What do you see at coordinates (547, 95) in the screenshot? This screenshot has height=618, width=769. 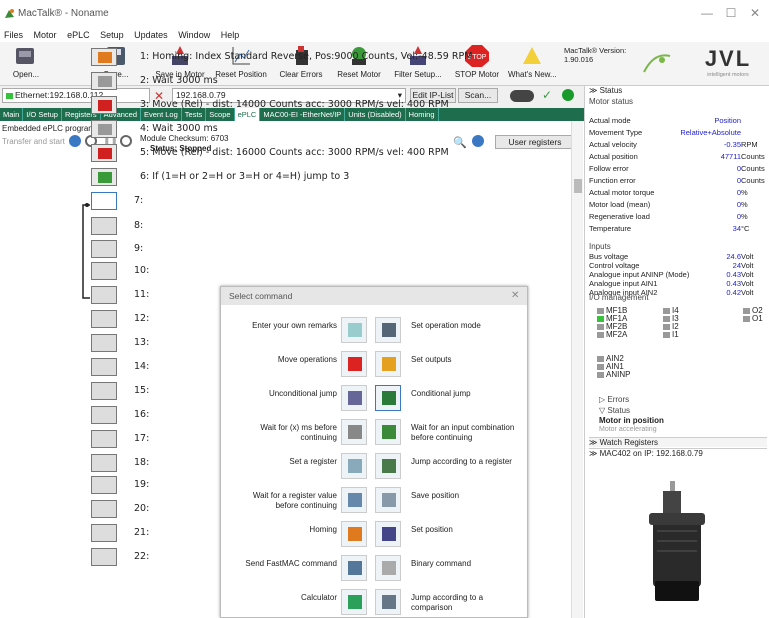 I see `plug-icon: ✓` at bounding box center [547, 95].